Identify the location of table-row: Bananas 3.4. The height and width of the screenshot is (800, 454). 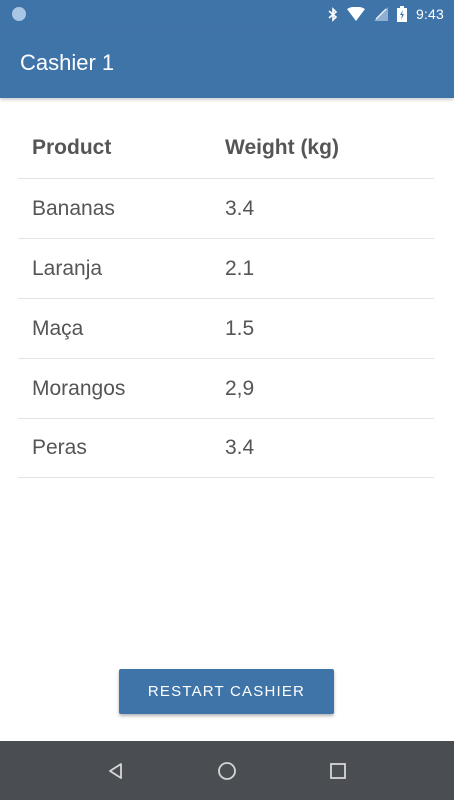
(226, 208).